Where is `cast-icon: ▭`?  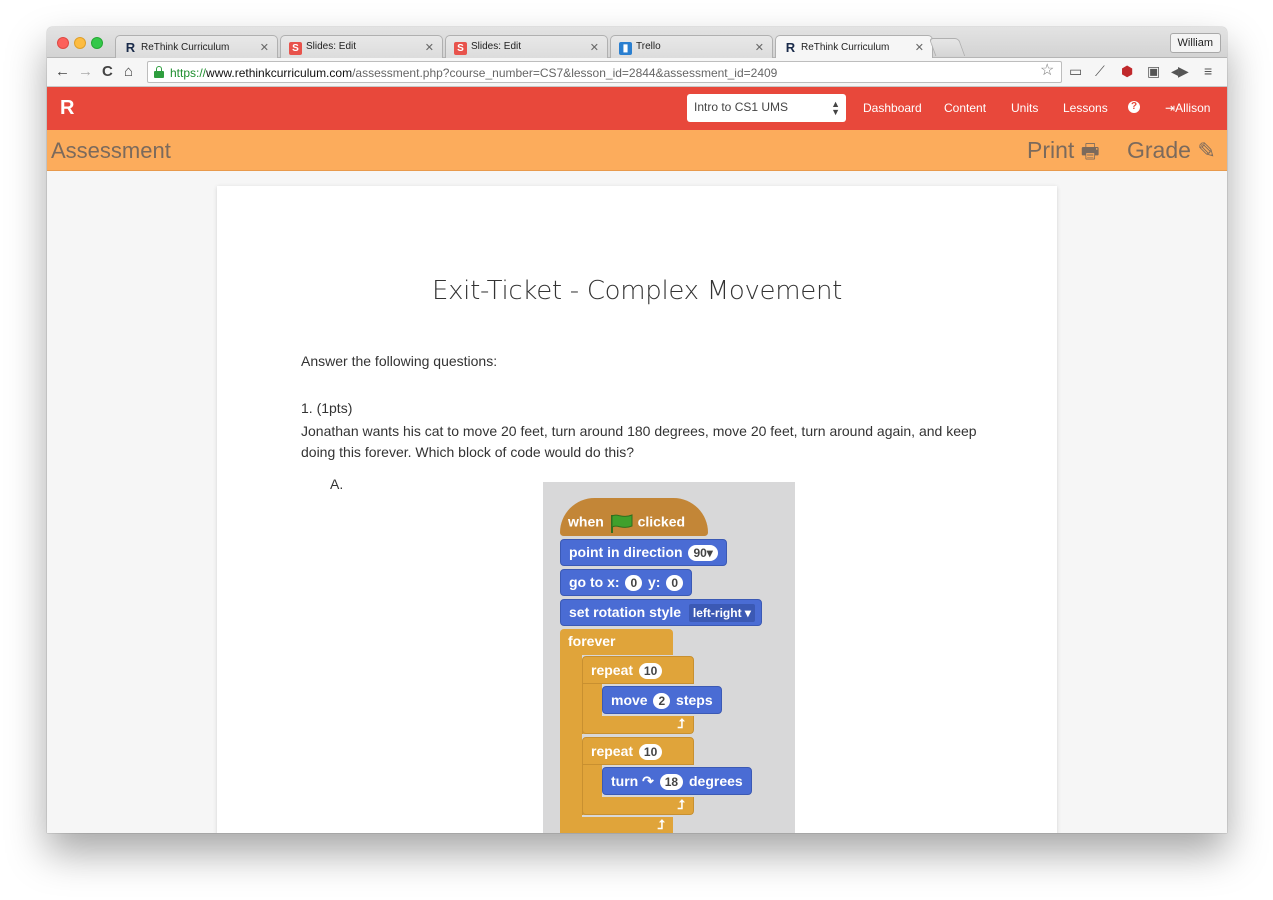 cast-icon: ▭ is located at coordinates (1075, 71).